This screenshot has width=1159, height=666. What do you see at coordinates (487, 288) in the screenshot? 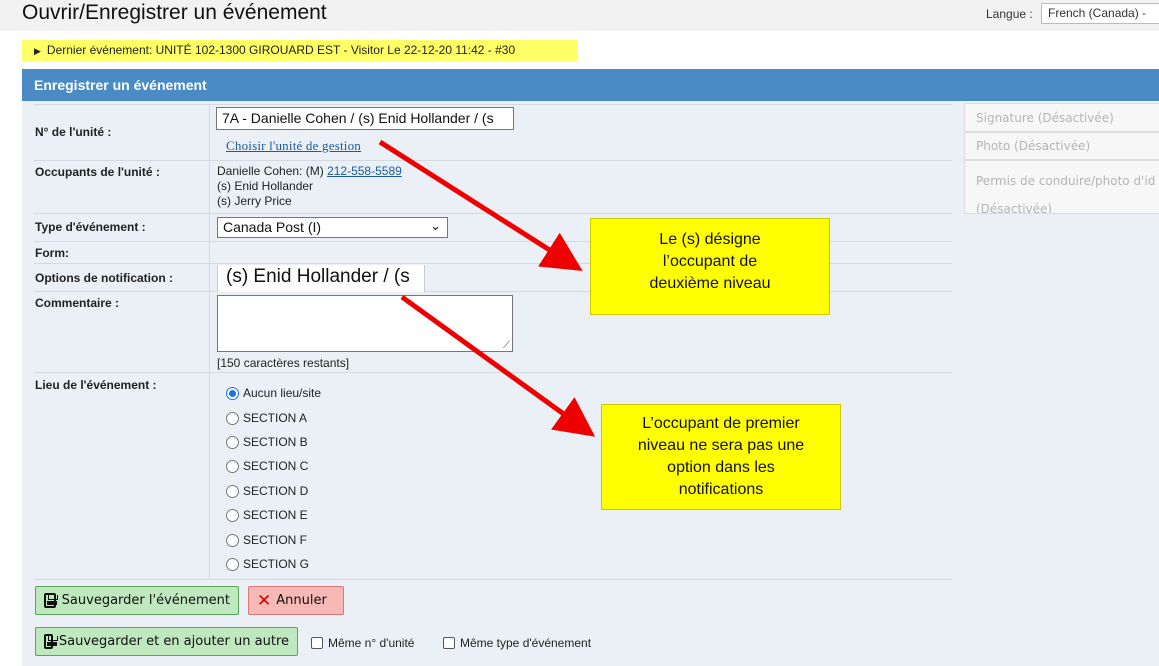
I see `annotation-arrows` at bounding box center [487, 288].